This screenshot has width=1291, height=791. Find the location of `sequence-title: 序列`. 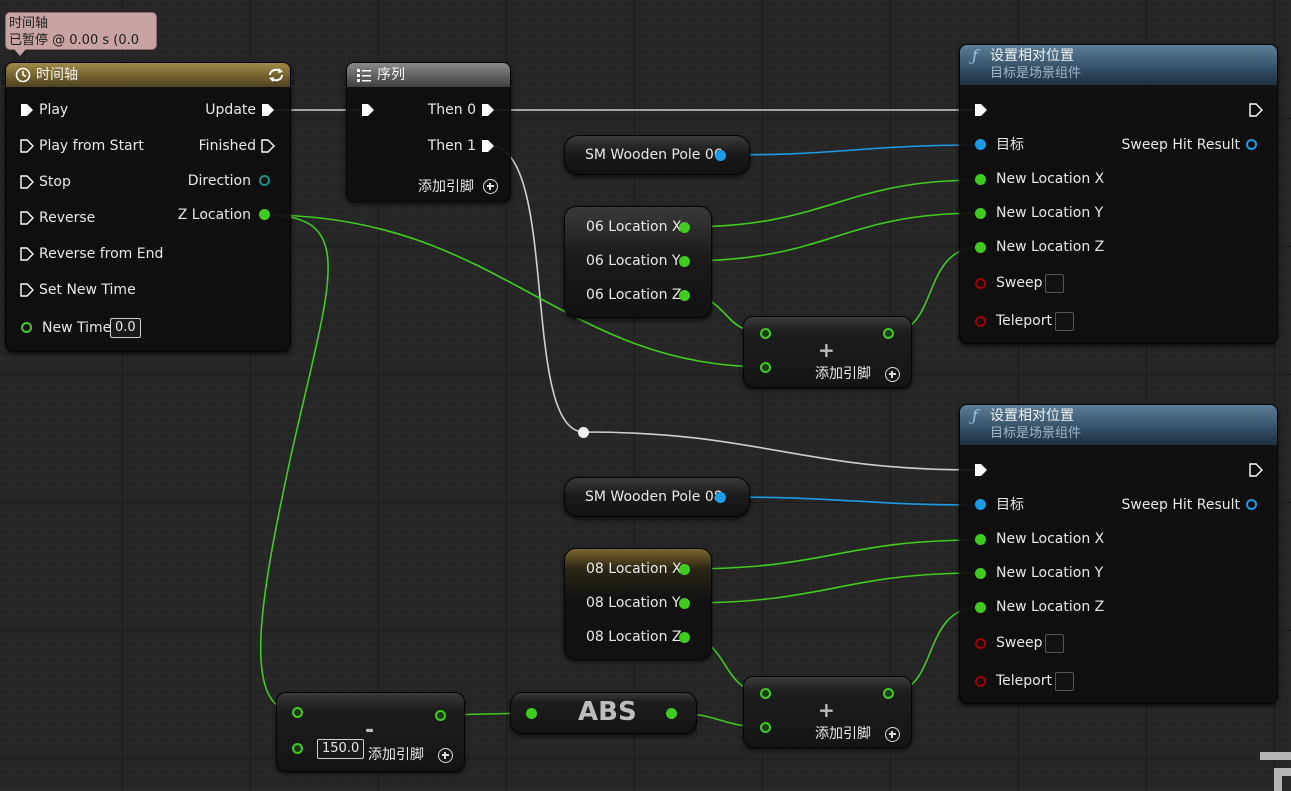

sequence-title: 序列 is located at coordinates (391, 75).